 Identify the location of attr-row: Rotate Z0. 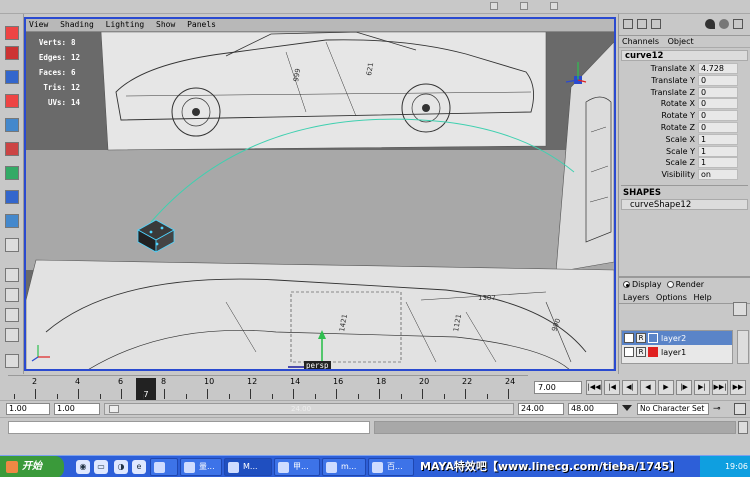
(684, 127).